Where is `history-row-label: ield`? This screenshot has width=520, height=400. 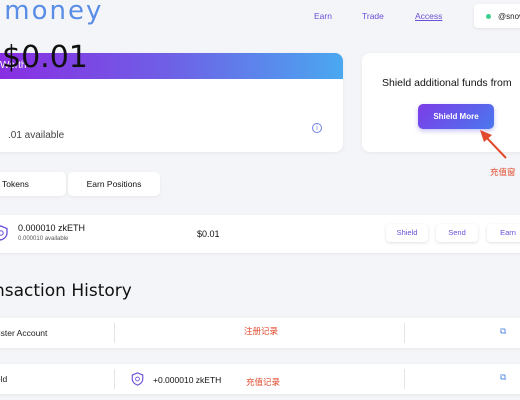
history-row-label: ield is located at coordinates (4, 379).